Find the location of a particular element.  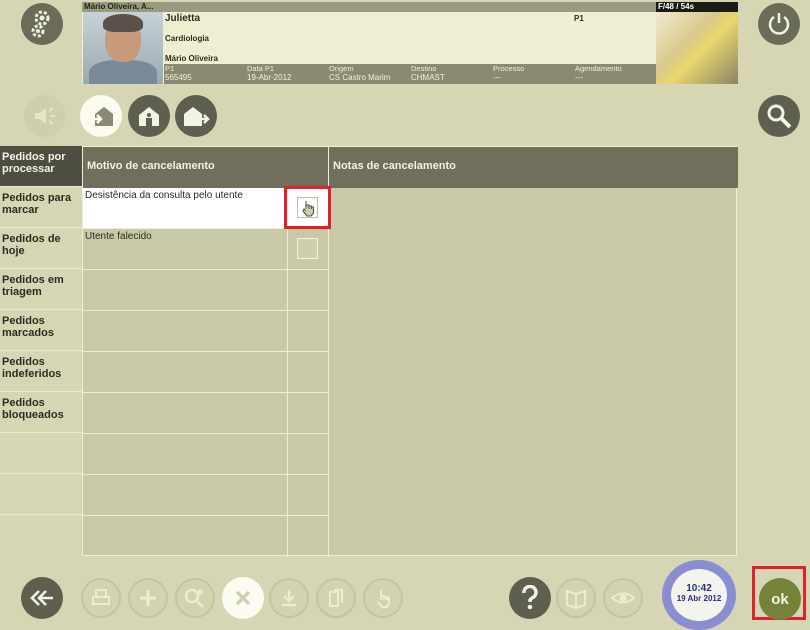

patient-photo is located at coordinates (123, 48).